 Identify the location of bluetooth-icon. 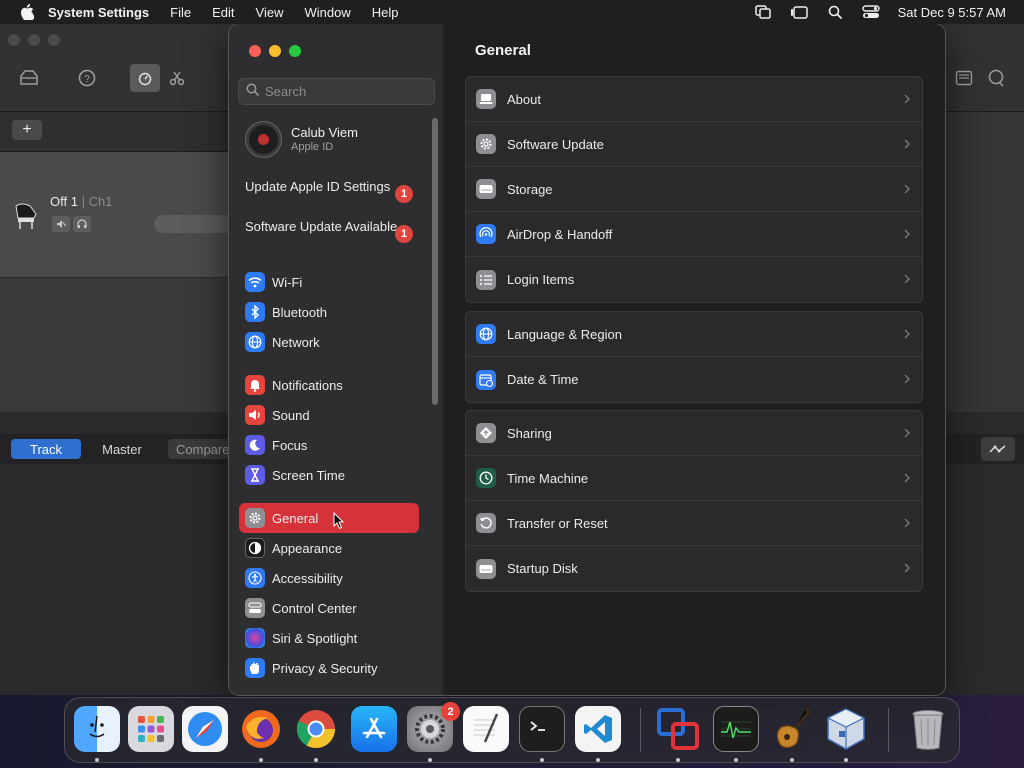
(255, 312).